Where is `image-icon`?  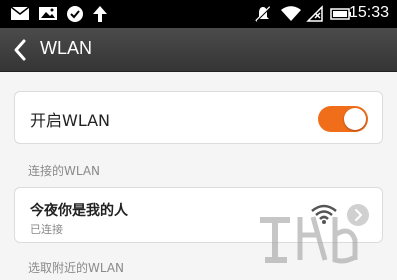 image-icon is located at coordinates (48, 13).